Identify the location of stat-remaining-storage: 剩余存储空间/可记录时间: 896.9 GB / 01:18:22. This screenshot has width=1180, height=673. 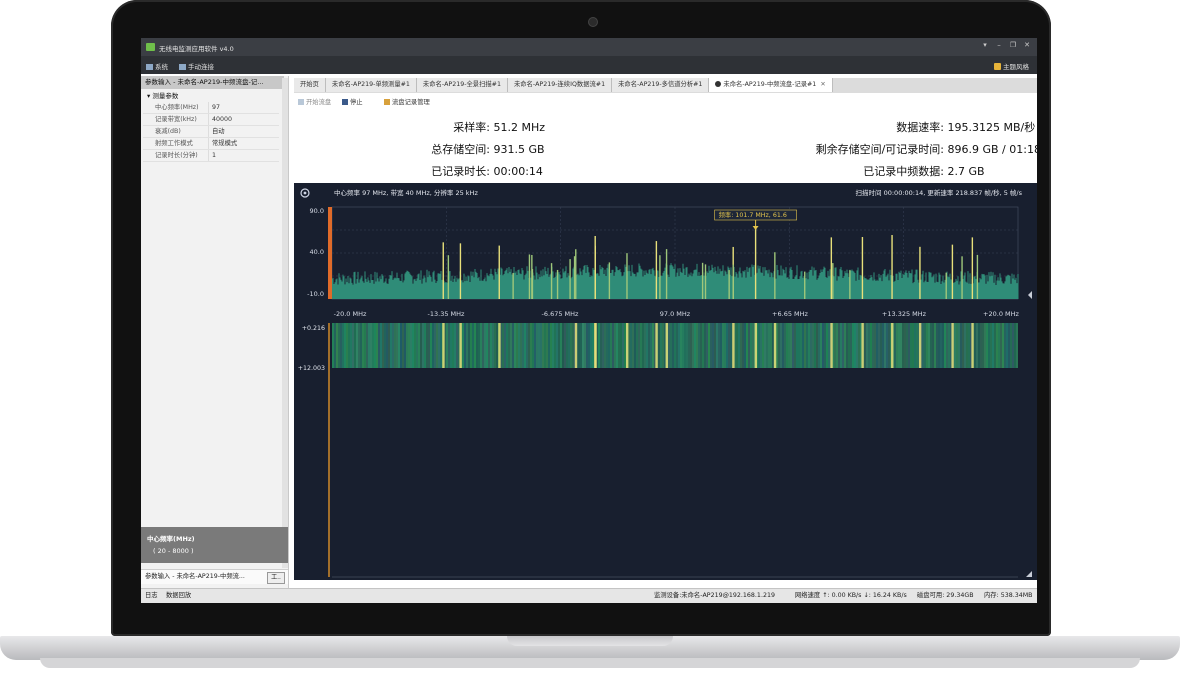
(875, 149).